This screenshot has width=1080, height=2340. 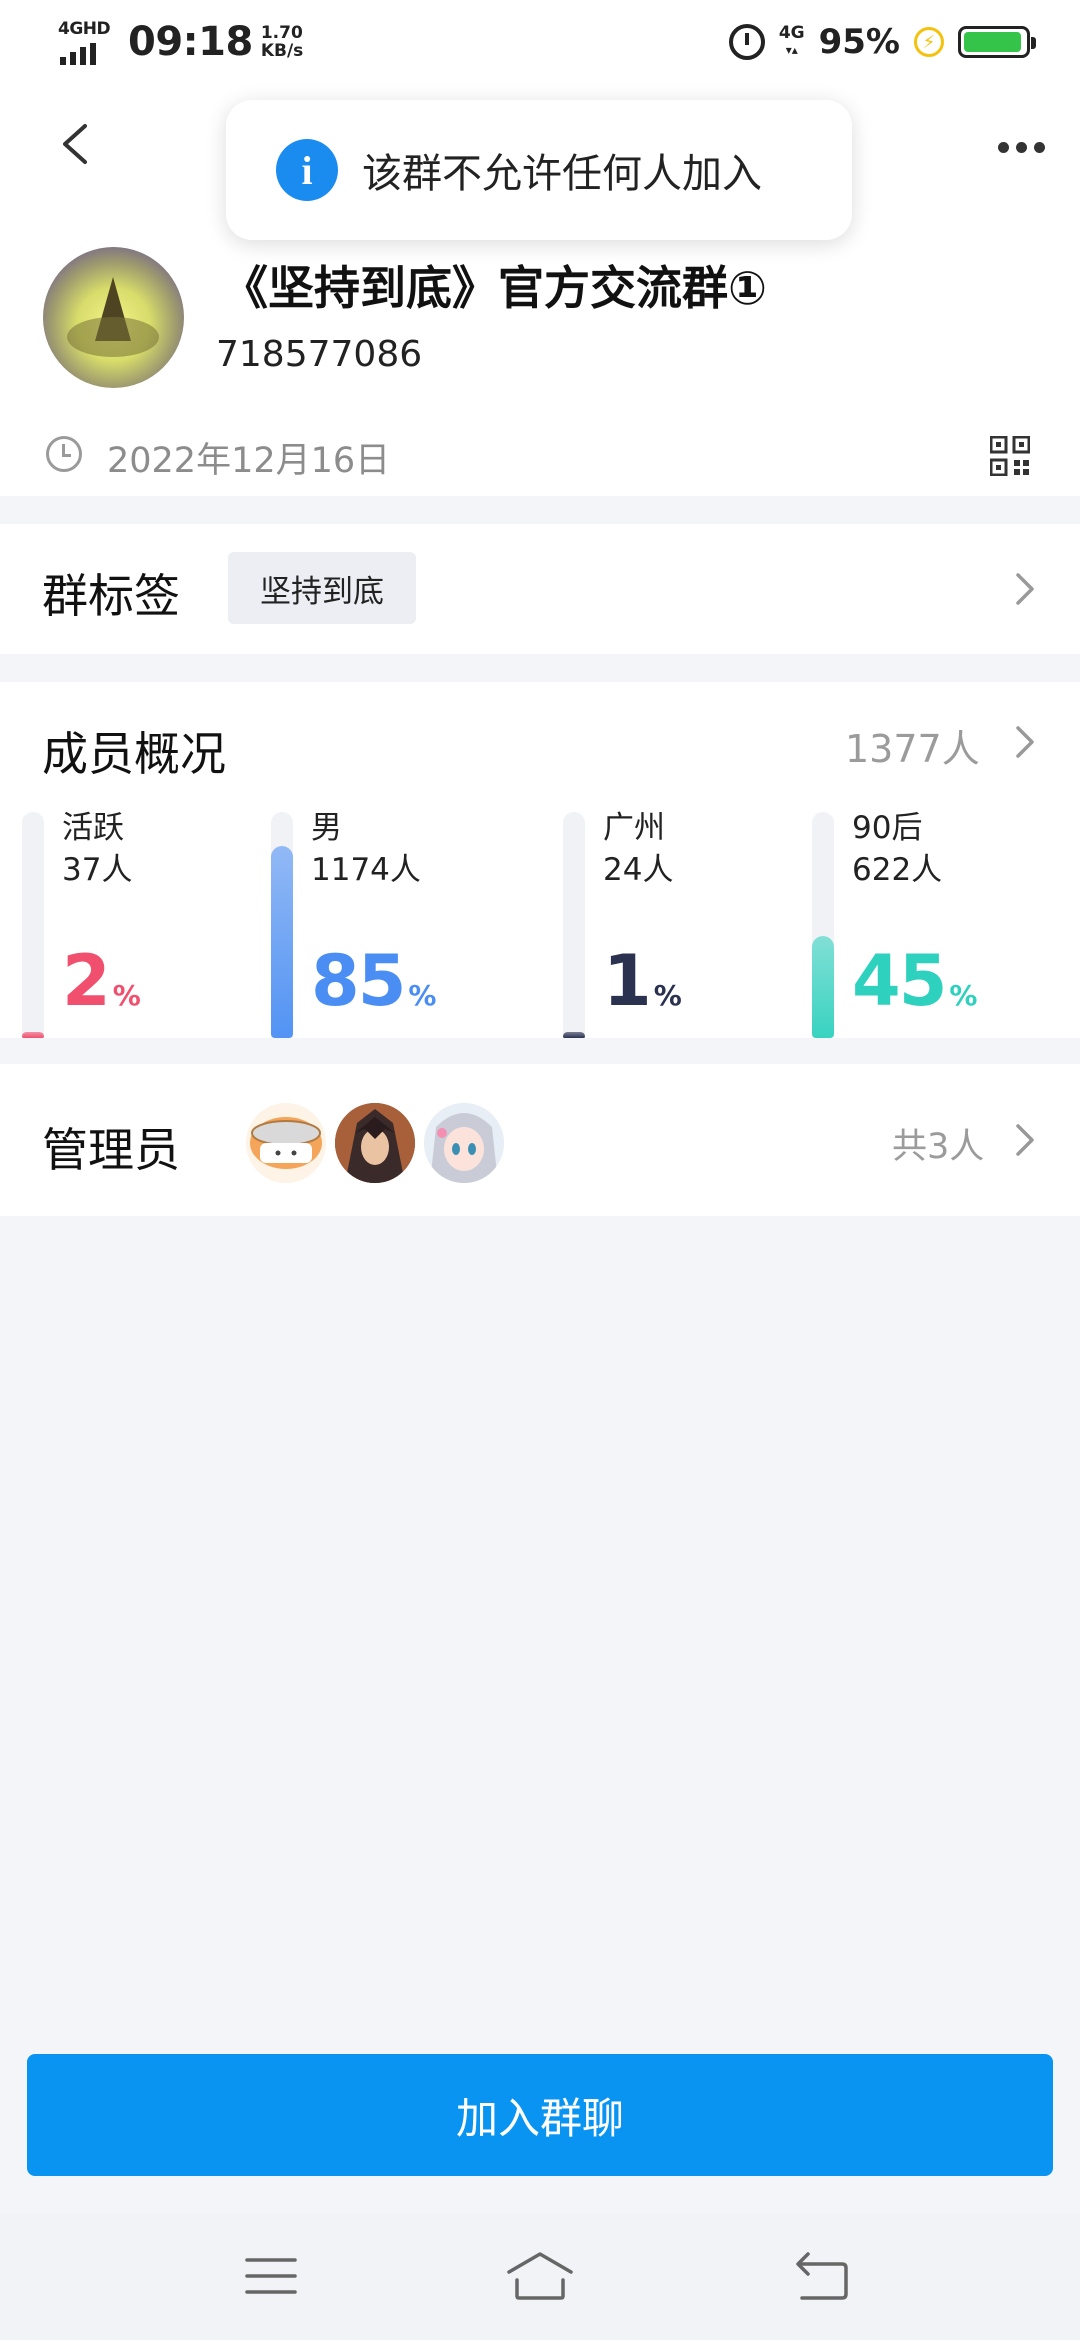 I want to click on clock-icon, so click(x=64, y=454).